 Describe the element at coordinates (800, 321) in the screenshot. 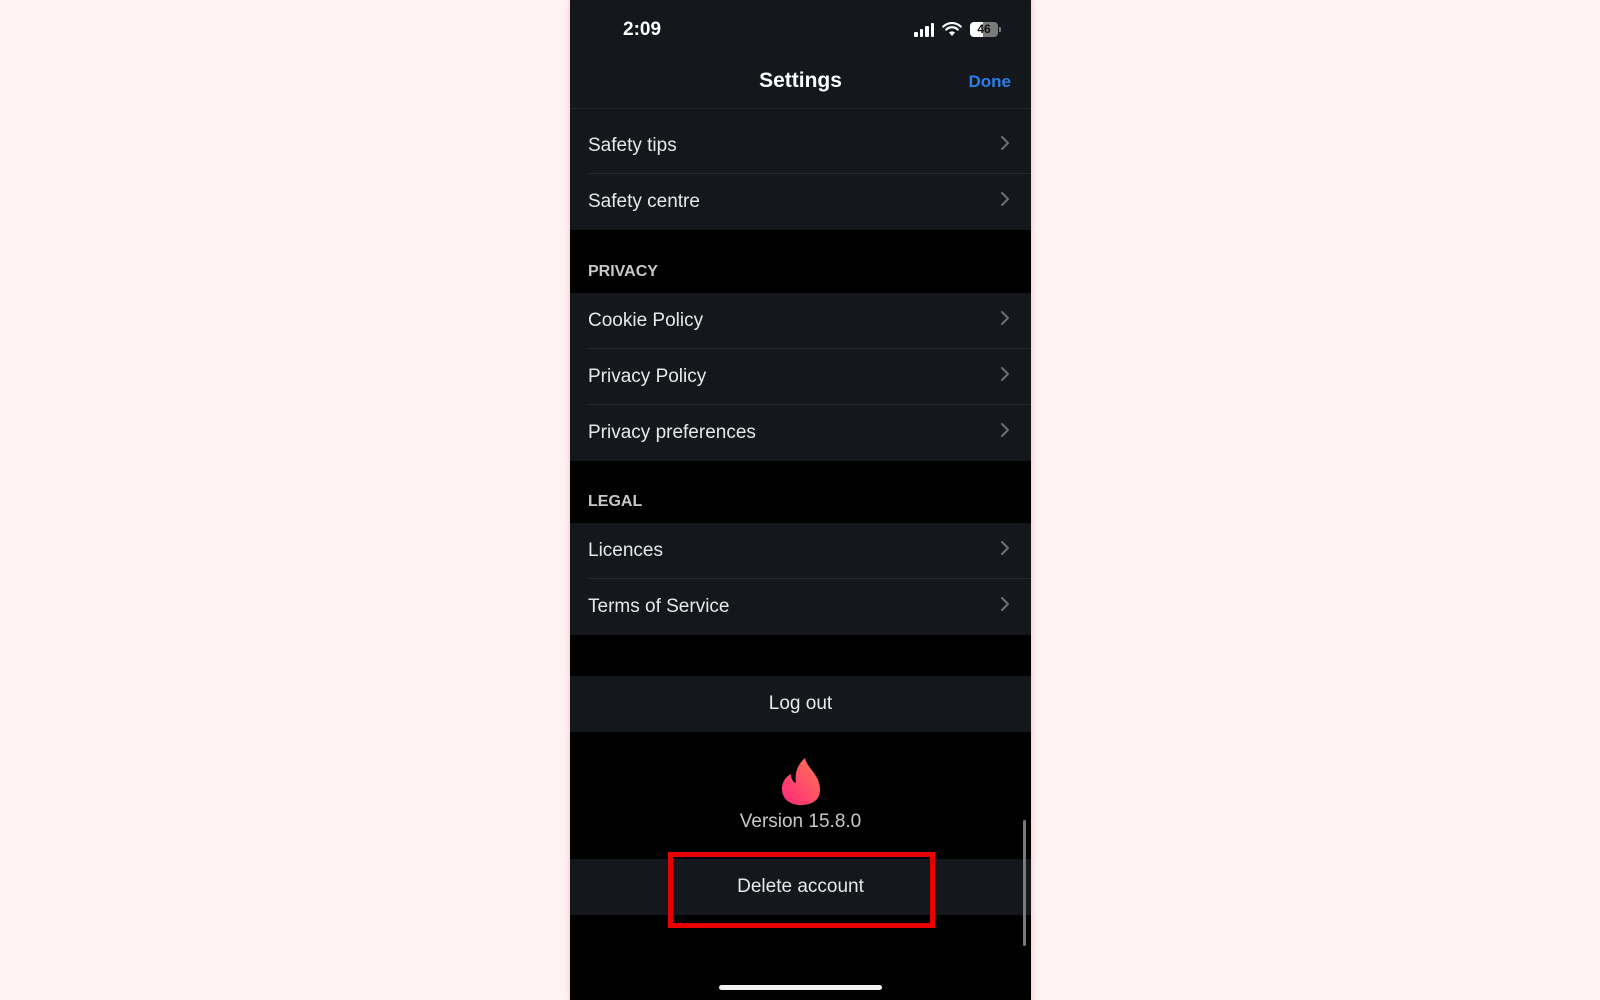

I see `list-item-cookie-policy: Cookie Policy` at that location.